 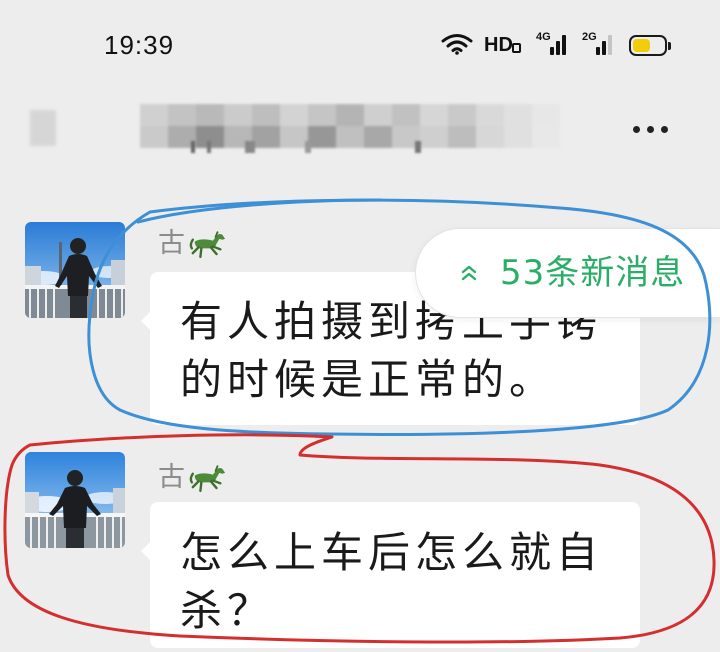 What do you see at coordinates (139, 45) in the screenshot?
I see `status-time: 19:39` at bounding box center [139, 45].